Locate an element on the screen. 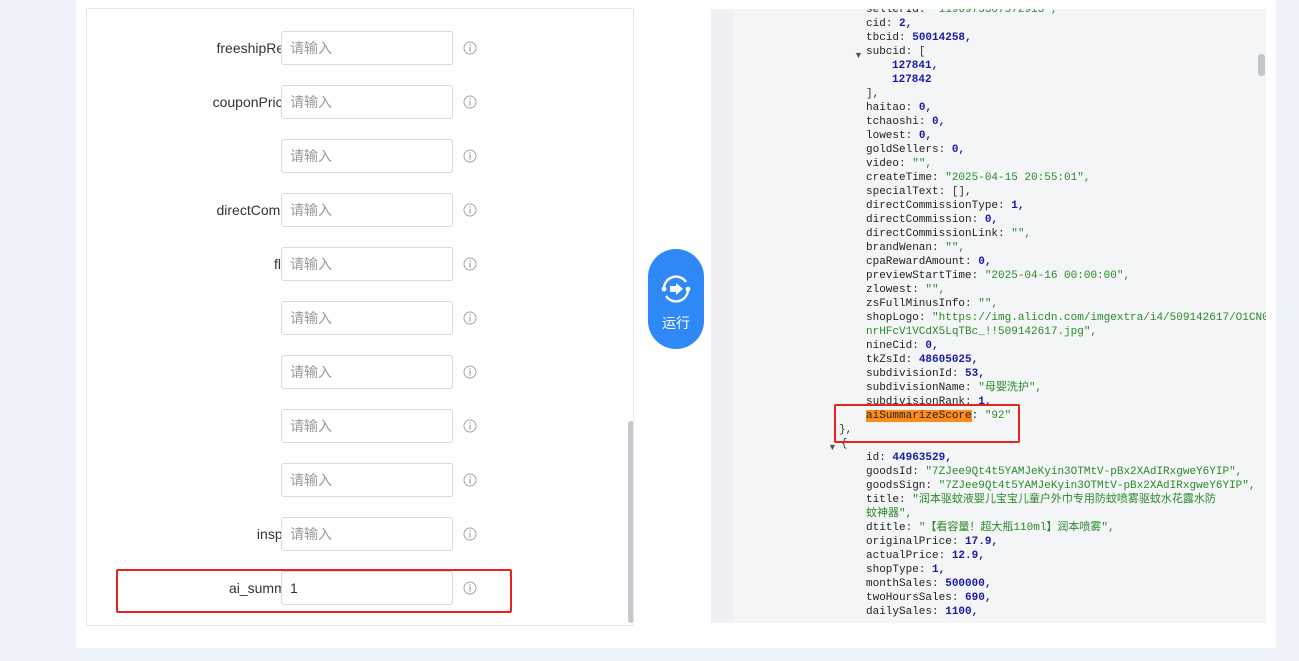  json-line: monthSales: 500000, is located at coordinates (929, 584).